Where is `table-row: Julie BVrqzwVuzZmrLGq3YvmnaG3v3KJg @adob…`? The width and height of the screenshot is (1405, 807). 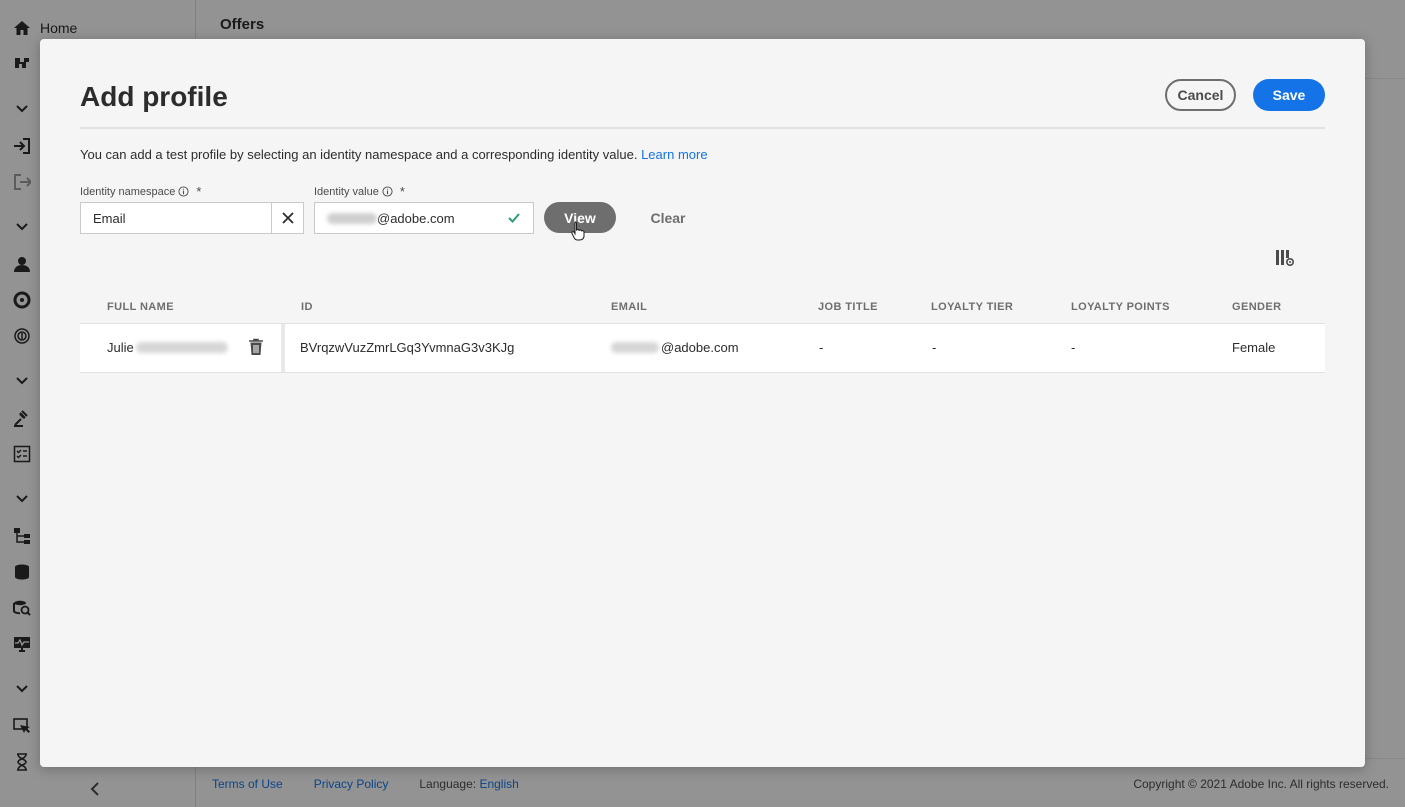
table-row: Julie BVrqzwVuzZmrLGq3YvmnaG3v3KJg @adob… is located at coordinates (702, 348).